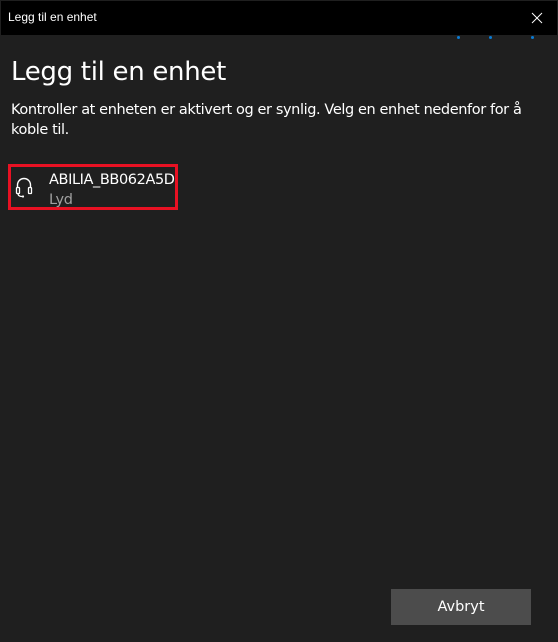  I want to click on device-list-item: ABILIA_BB062A5D Lyd, so click(93, 187).